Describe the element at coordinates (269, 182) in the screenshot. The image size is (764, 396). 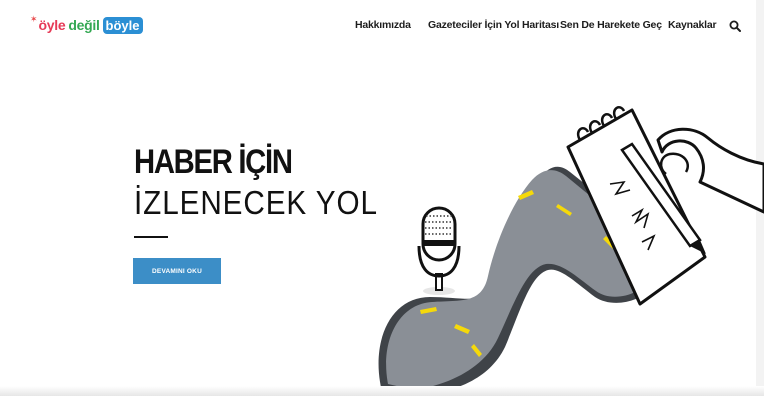
I see `hero-heading: HABER İÇİN İZLENECEK YOL` at that location.